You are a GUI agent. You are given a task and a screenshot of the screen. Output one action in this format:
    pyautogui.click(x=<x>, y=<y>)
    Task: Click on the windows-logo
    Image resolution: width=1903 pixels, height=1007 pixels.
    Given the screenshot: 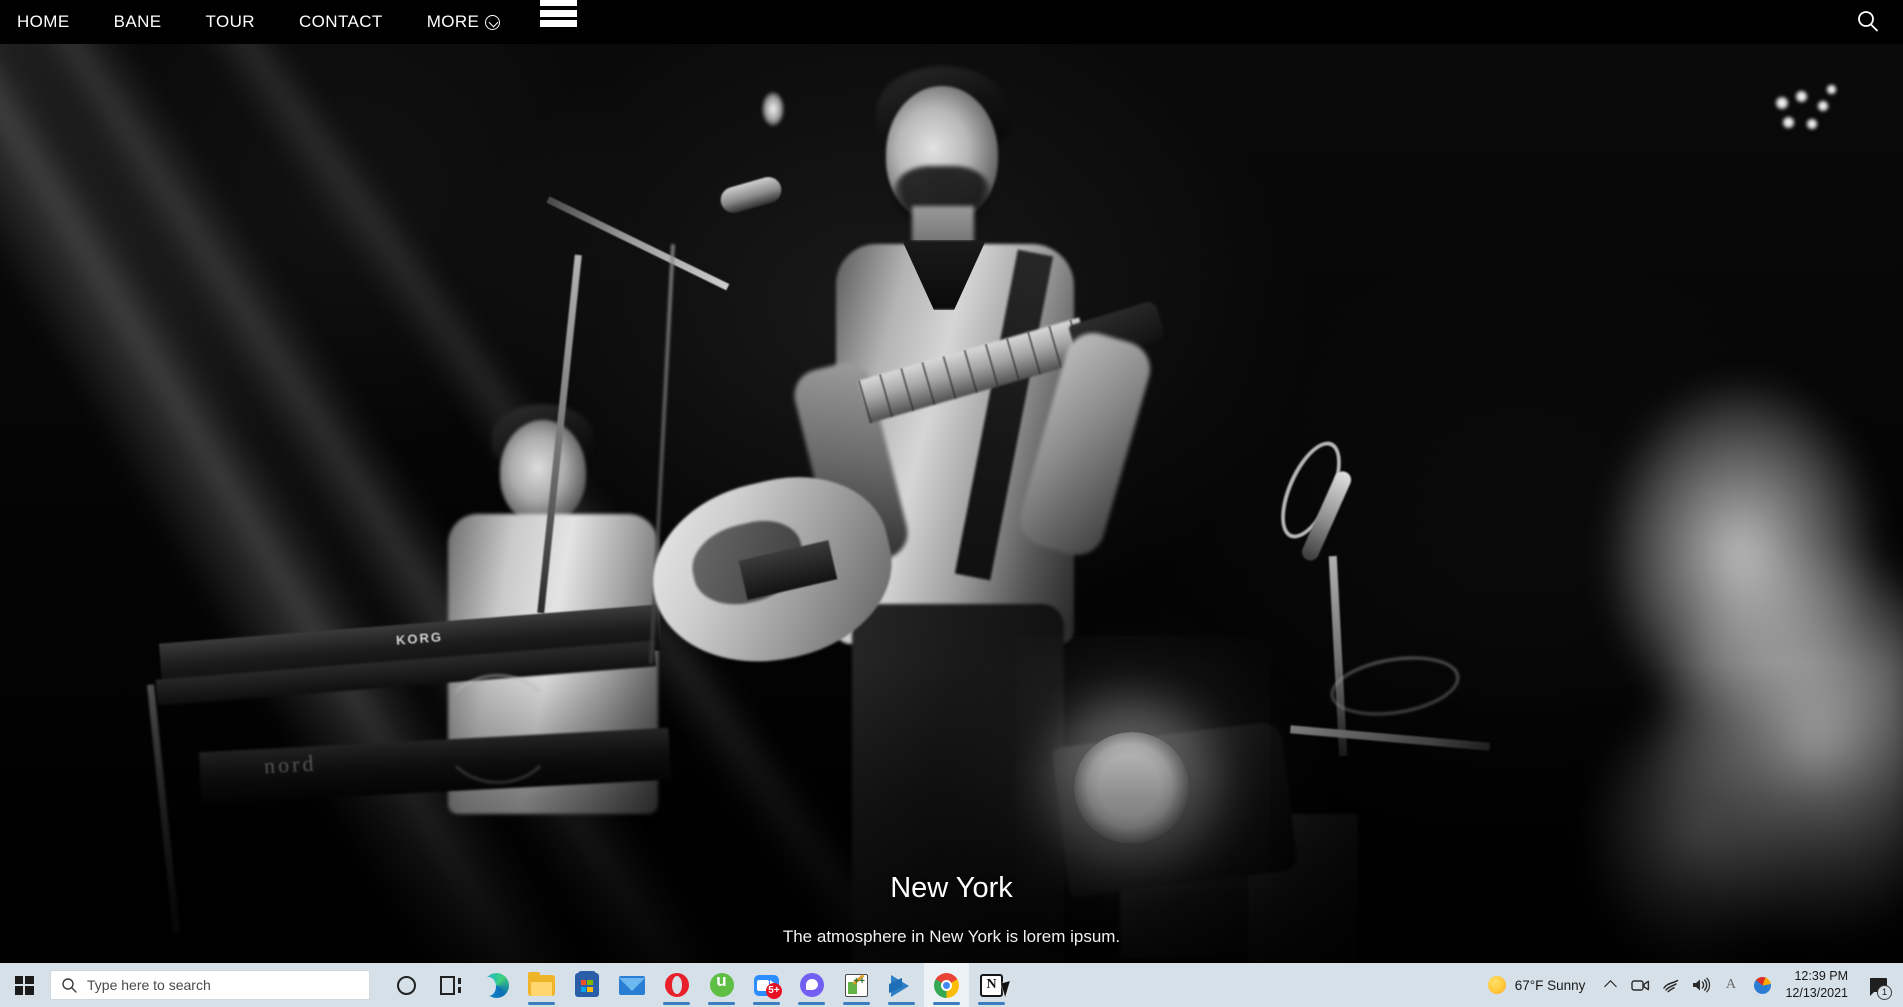 What is the action you would take?
    pyautogui.click(x=24, y=985)
    